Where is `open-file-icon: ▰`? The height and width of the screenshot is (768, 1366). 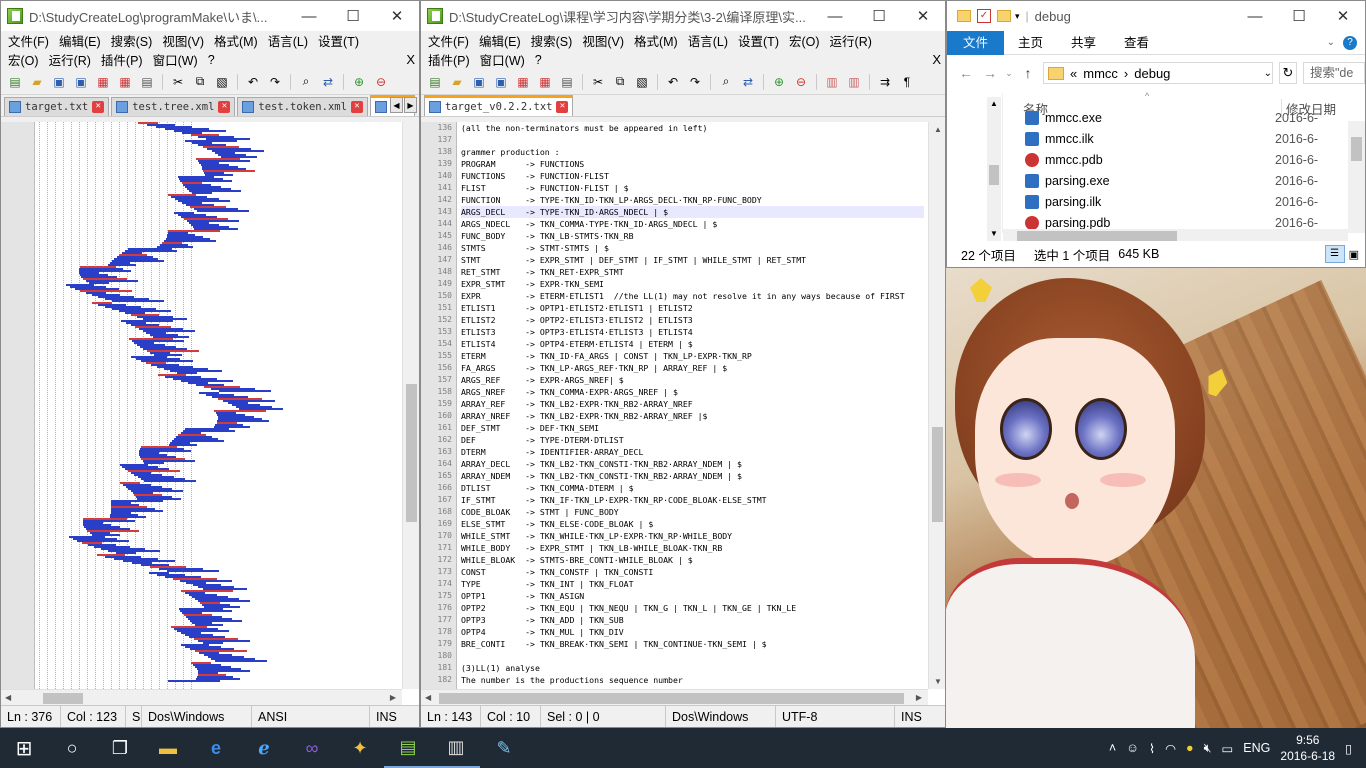 open-file-icon: ▰ is located at coordinates (37, 82).